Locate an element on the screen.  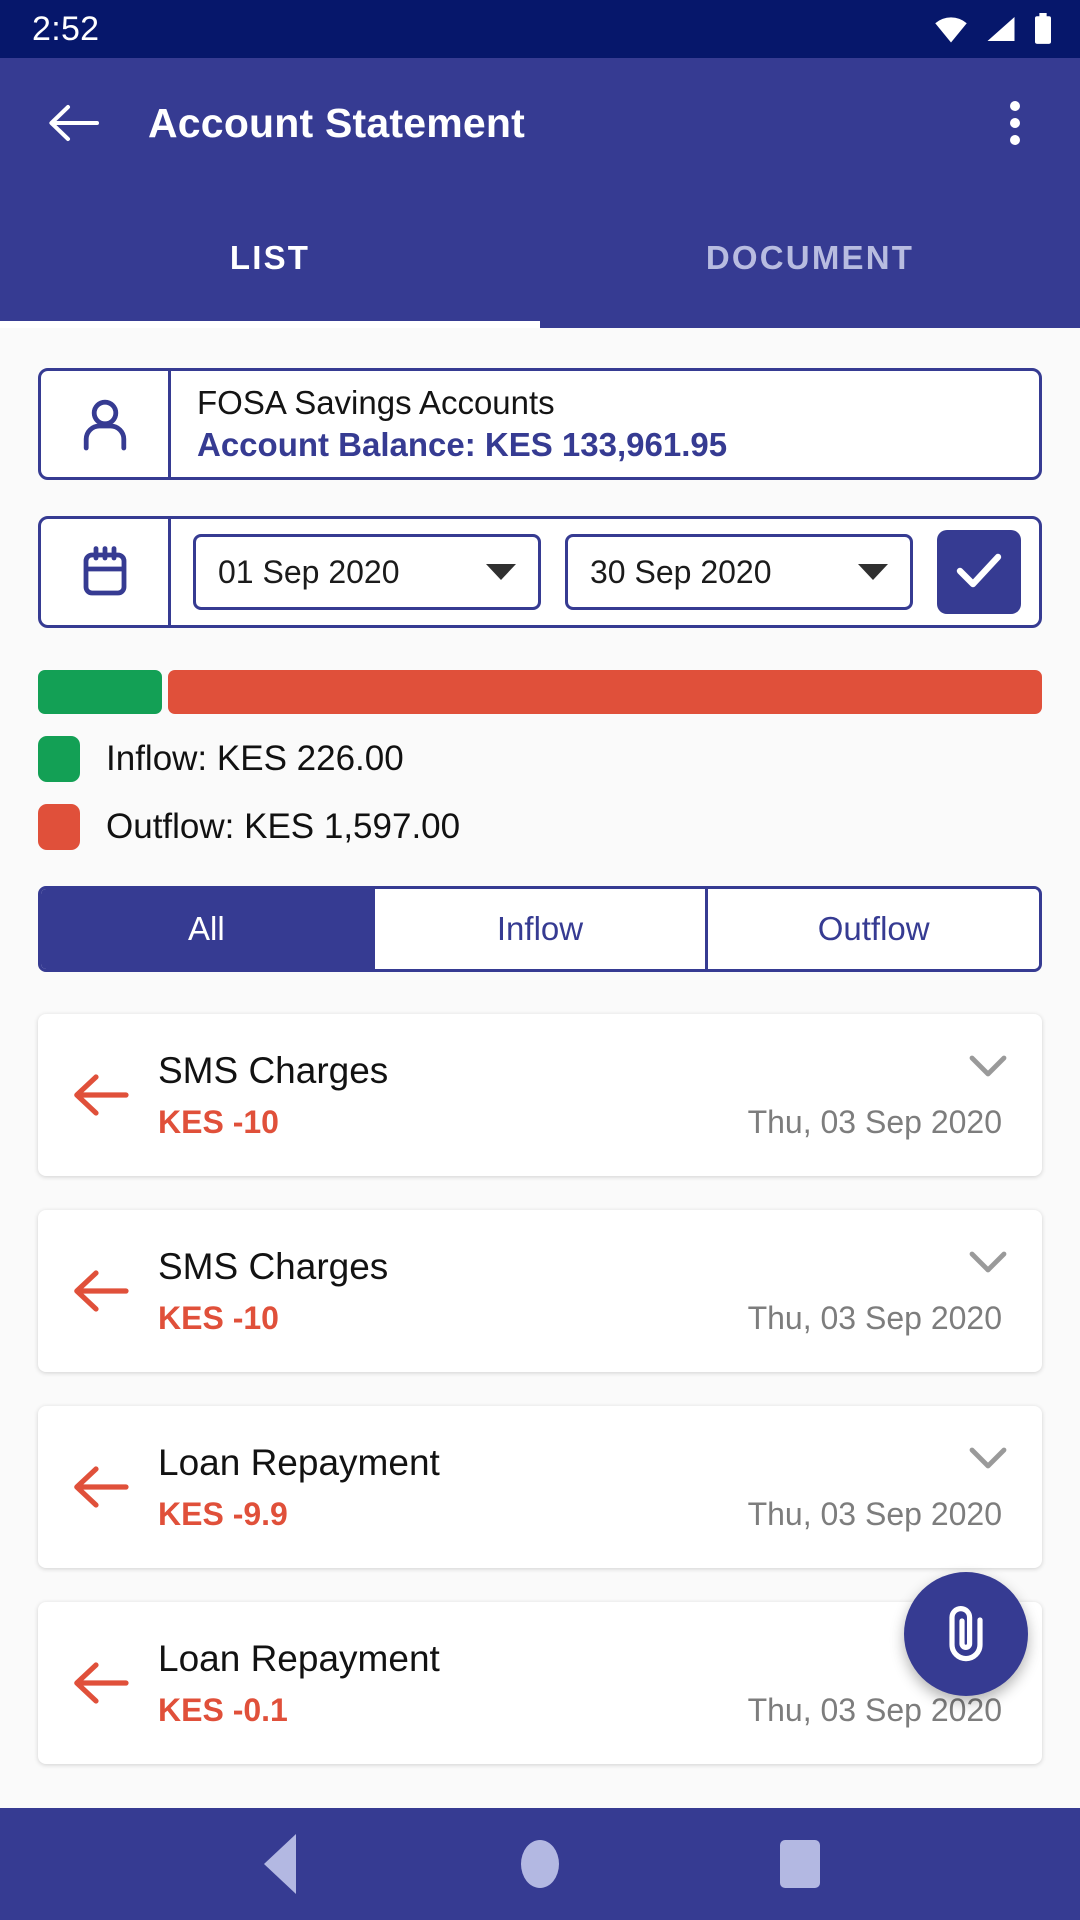
cellular-signal-icon is located at coordinates (1001, 29).